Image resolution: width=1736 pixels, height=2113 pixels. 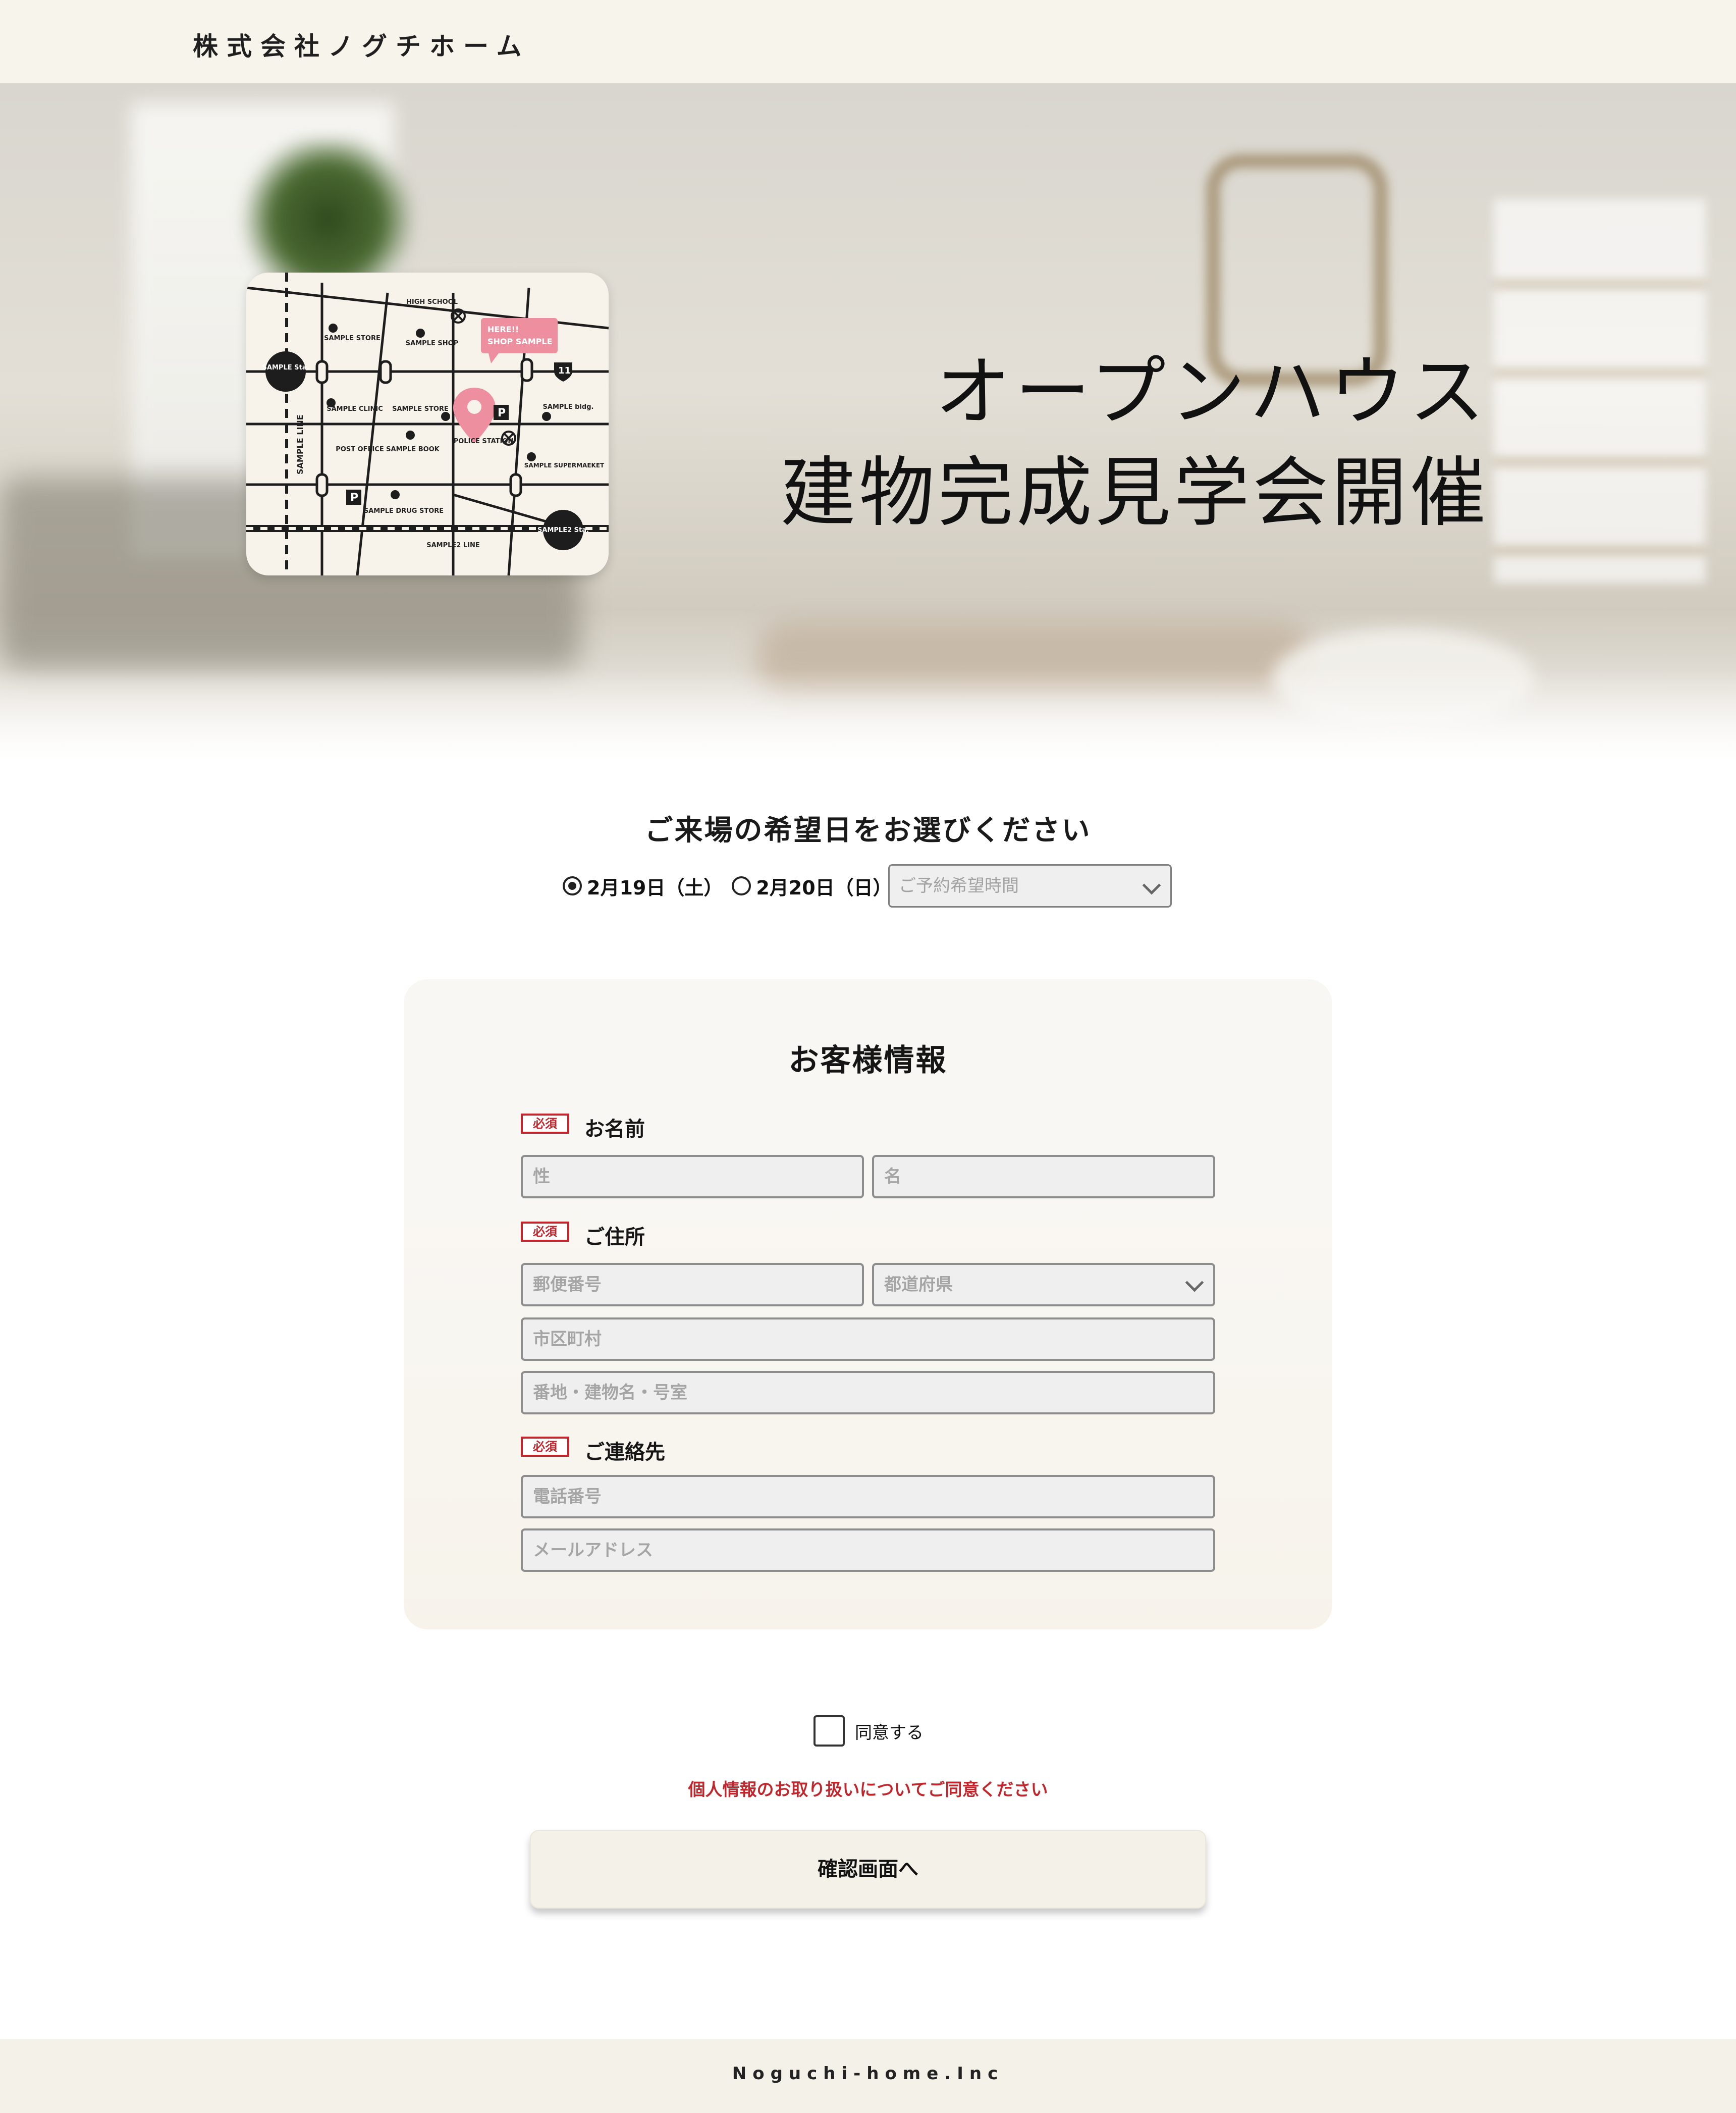 What do you see at coordinates (614, 1237) in the screenshot?
I see `address-label: ご住所` at bounding box center [614, 1237].